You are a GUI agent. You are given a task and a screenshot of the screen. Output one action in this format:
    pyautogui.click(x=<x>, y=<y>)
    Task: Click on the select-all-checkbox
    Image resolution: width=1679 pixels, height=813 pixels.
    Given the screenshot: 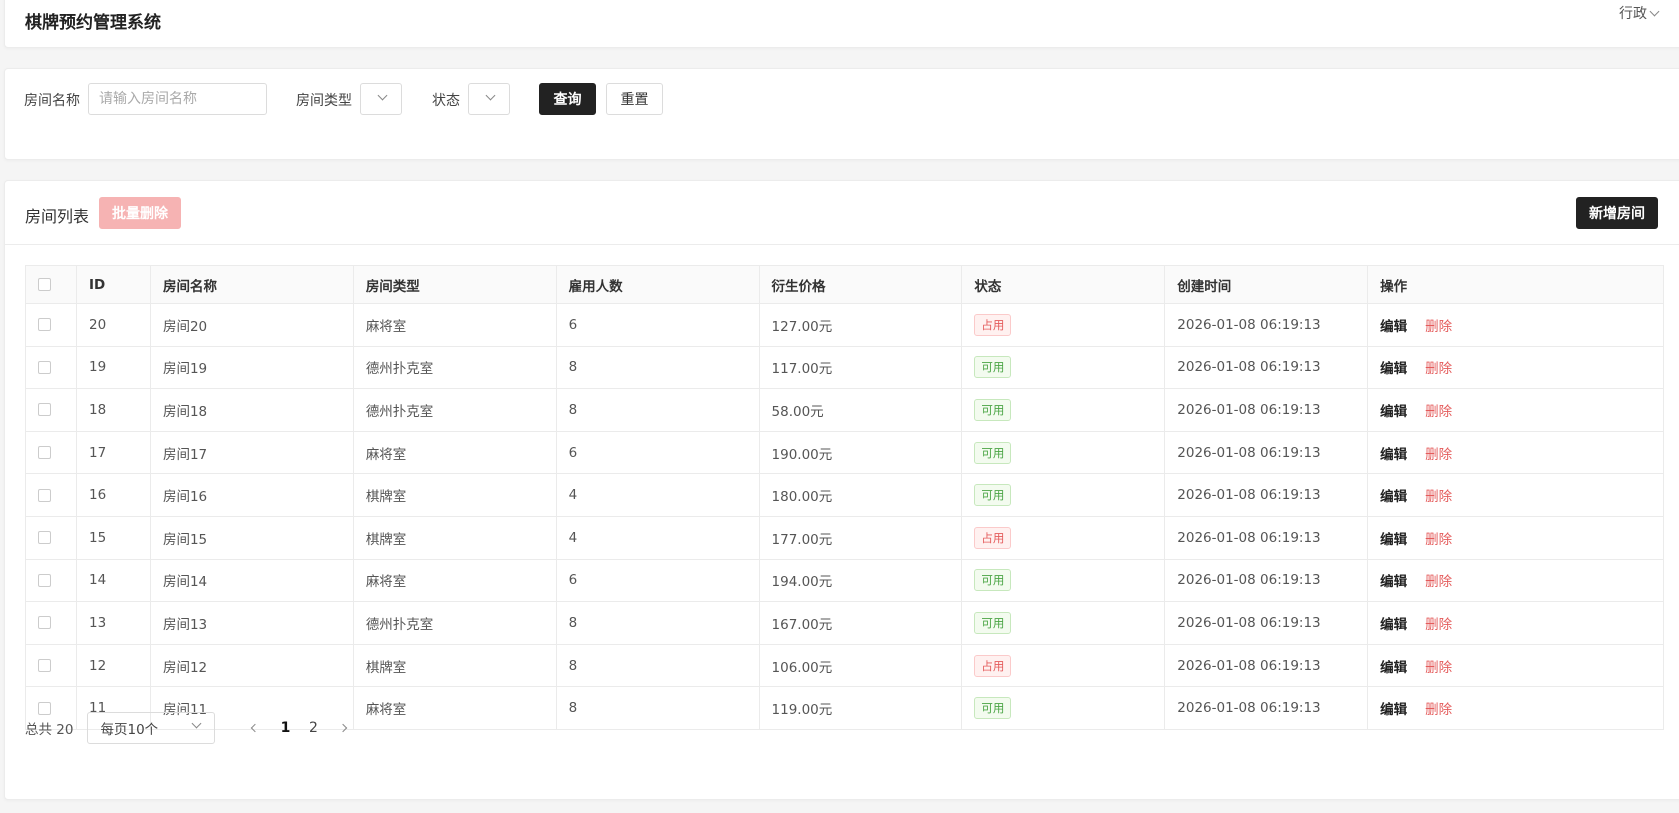 What is the action you would take?
    pyautogui.click(x=44, y=284)
    